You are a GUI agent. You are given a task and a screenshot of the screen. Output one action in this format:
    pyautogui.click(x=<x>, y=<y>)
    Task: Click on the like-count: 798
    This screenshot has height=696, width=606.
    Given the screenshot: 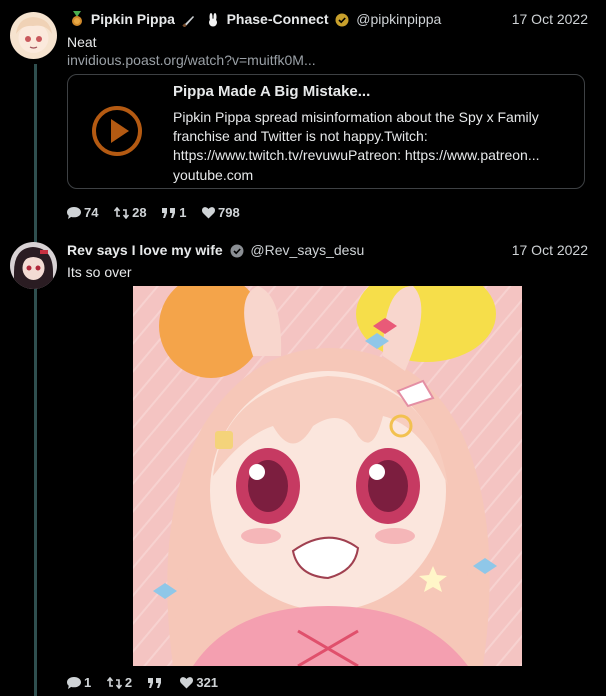 What is the action you would take?
    pyautogui.click(x=229, y=212)
    